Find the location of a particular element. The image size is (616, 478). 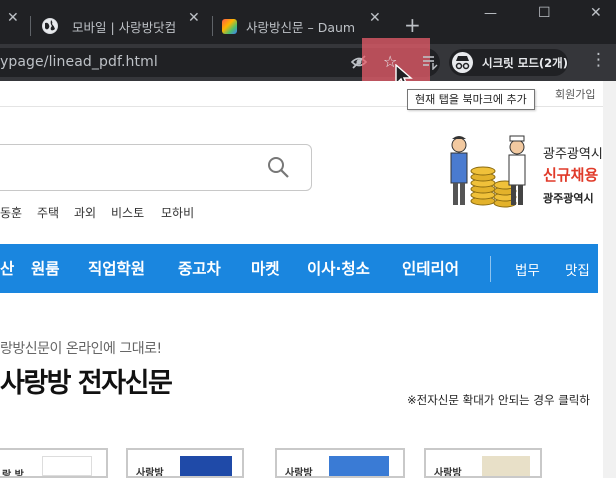

tooltip: 현재 탭을 북마크에 추가 is located at coordinates (471, 99).